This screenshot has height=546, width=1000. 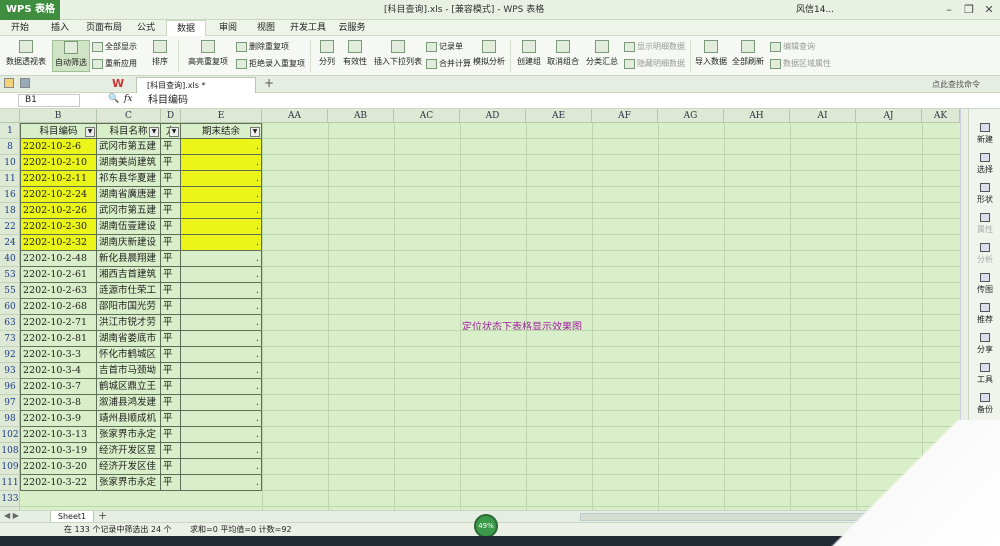 I want to click on analysis-button: 分析, so click(x=984, y=254).